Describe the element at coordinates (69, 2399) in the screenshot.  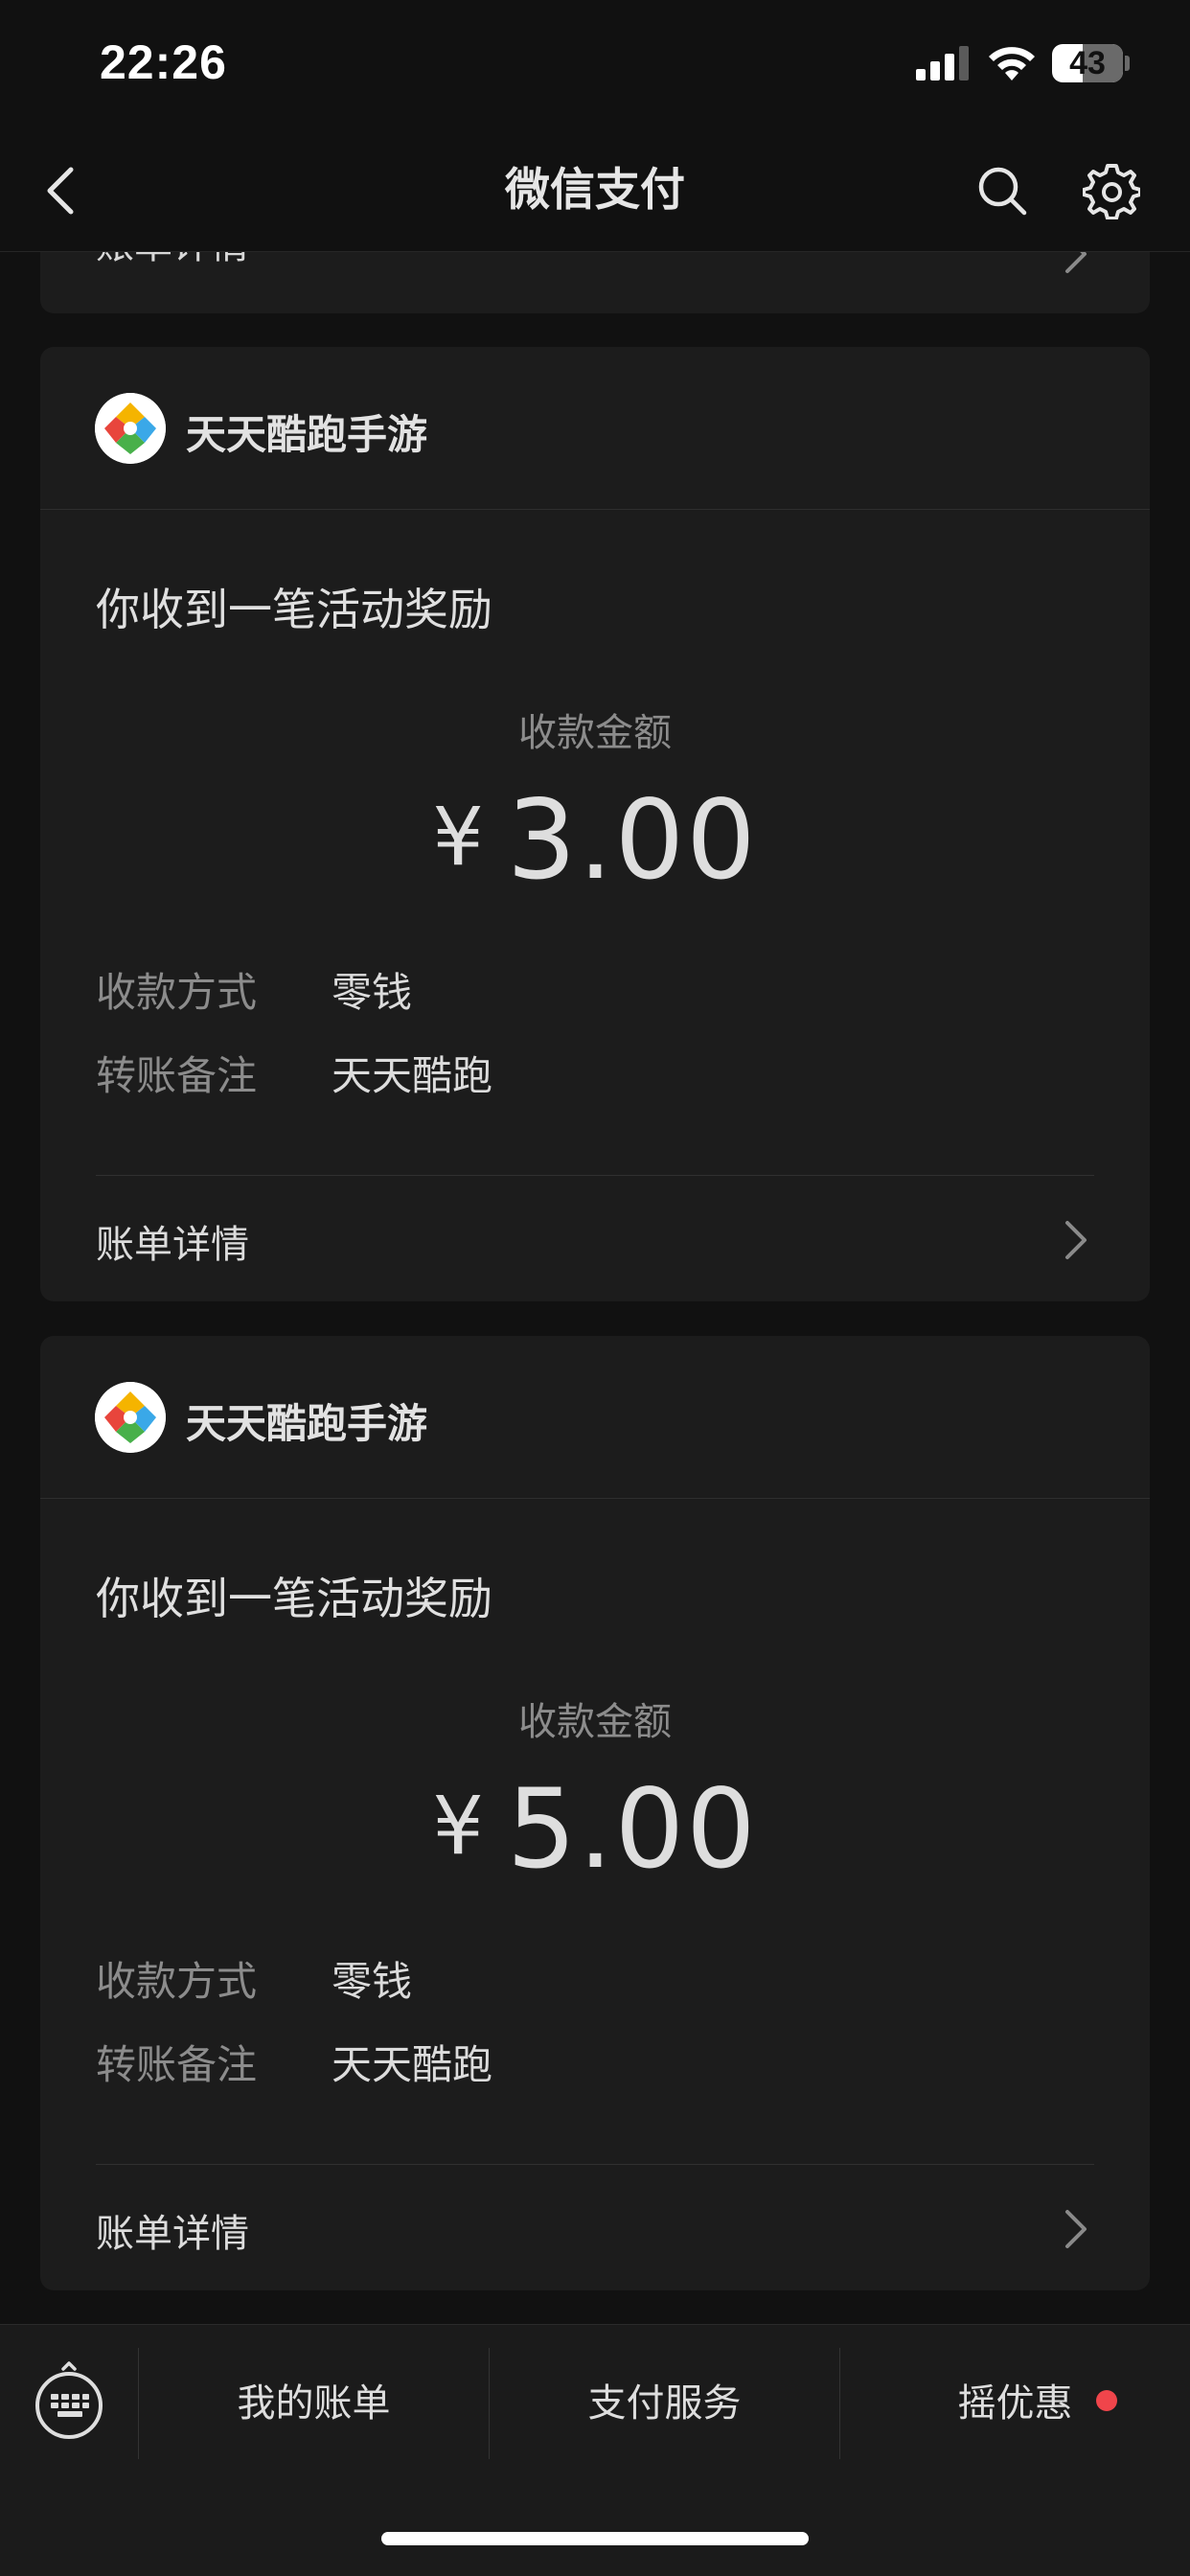
I see `keyboard-icon` at that location.